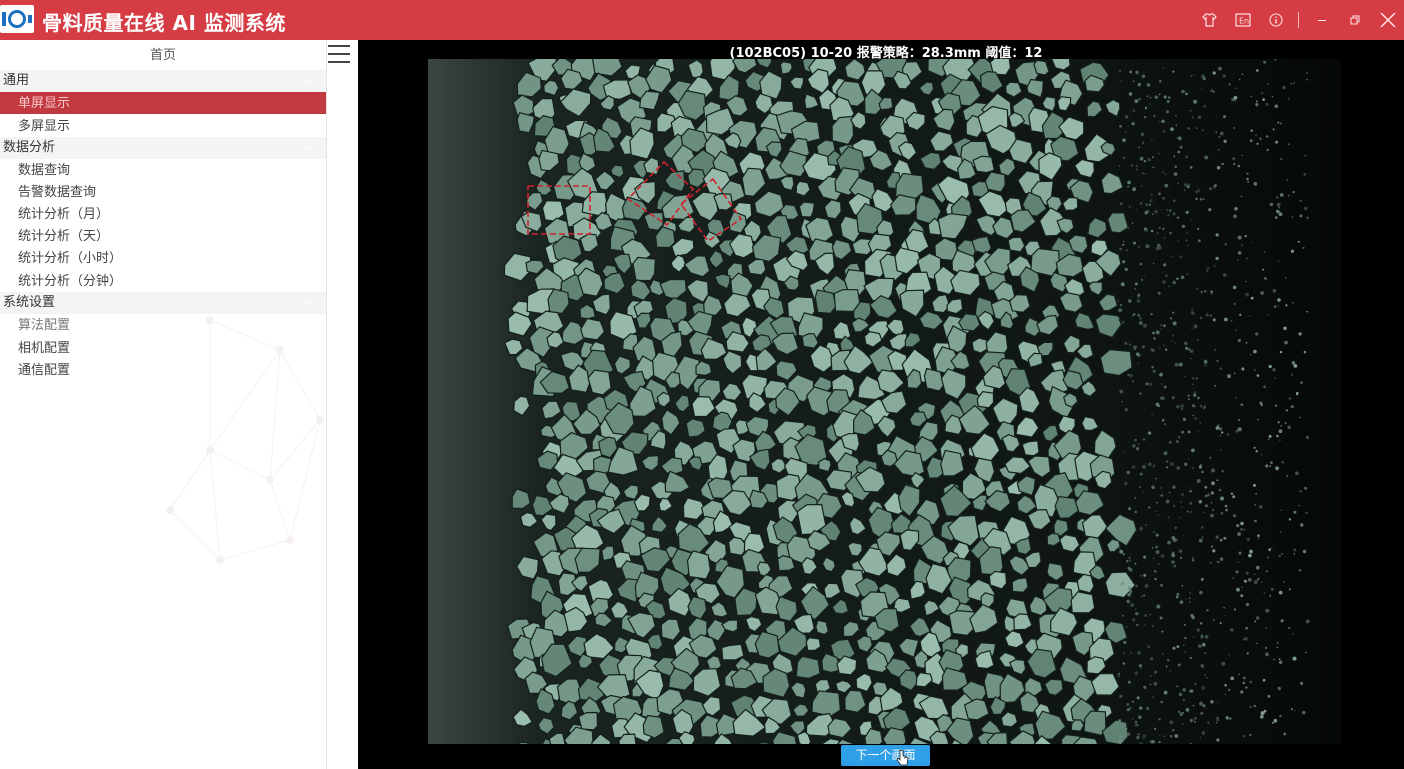  What do you see at coordinates (339, 54) in the screenshot?
I see `menu-toggle-icon` at bounding box center [339, 54].